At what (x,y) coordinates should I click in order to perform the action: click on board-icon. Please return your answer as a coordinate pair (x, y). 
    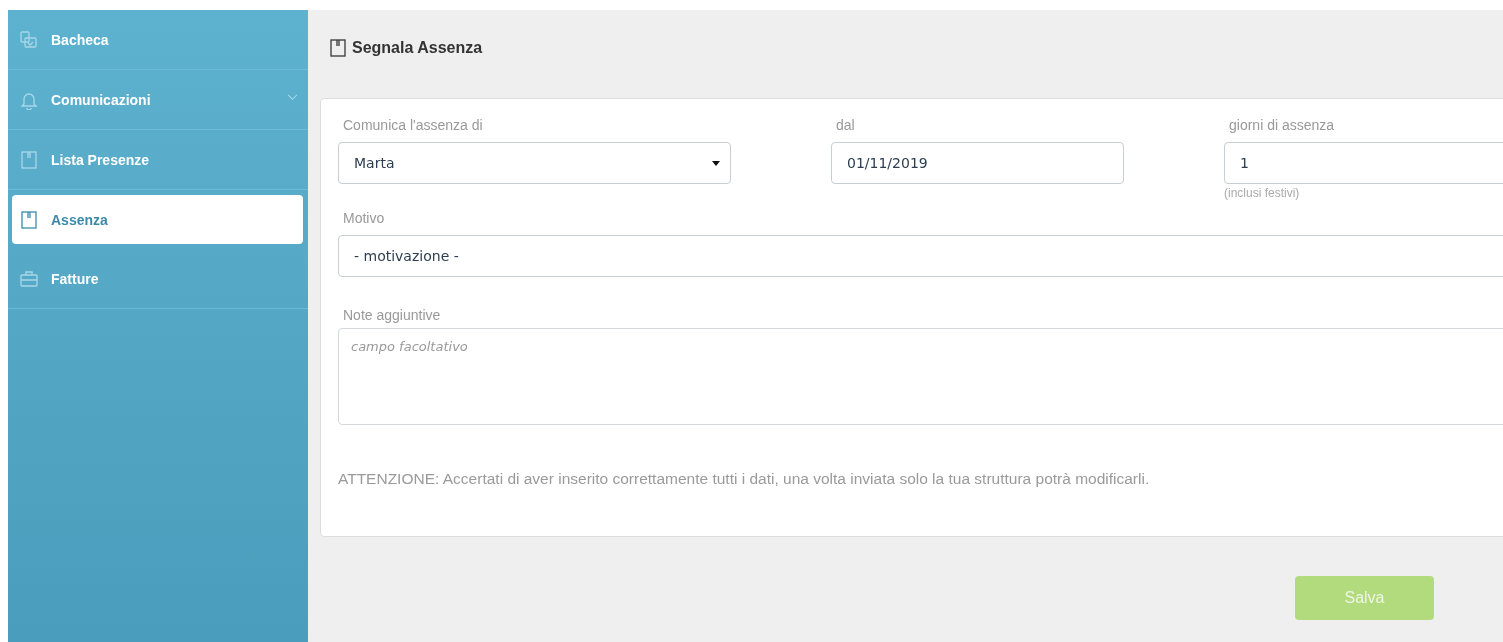
    Looking at the image, I should click on (29, 39).